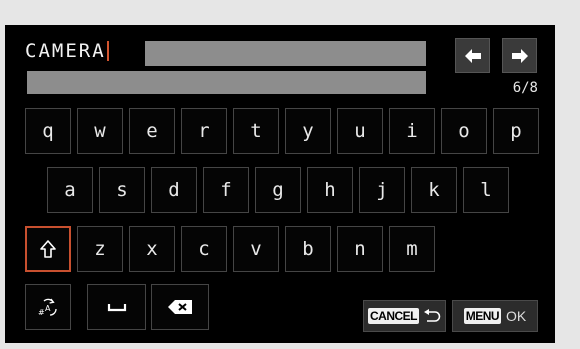 The height and width of the screenshot is (349, 580). I want to click on key-s: s, so click(122, 190).